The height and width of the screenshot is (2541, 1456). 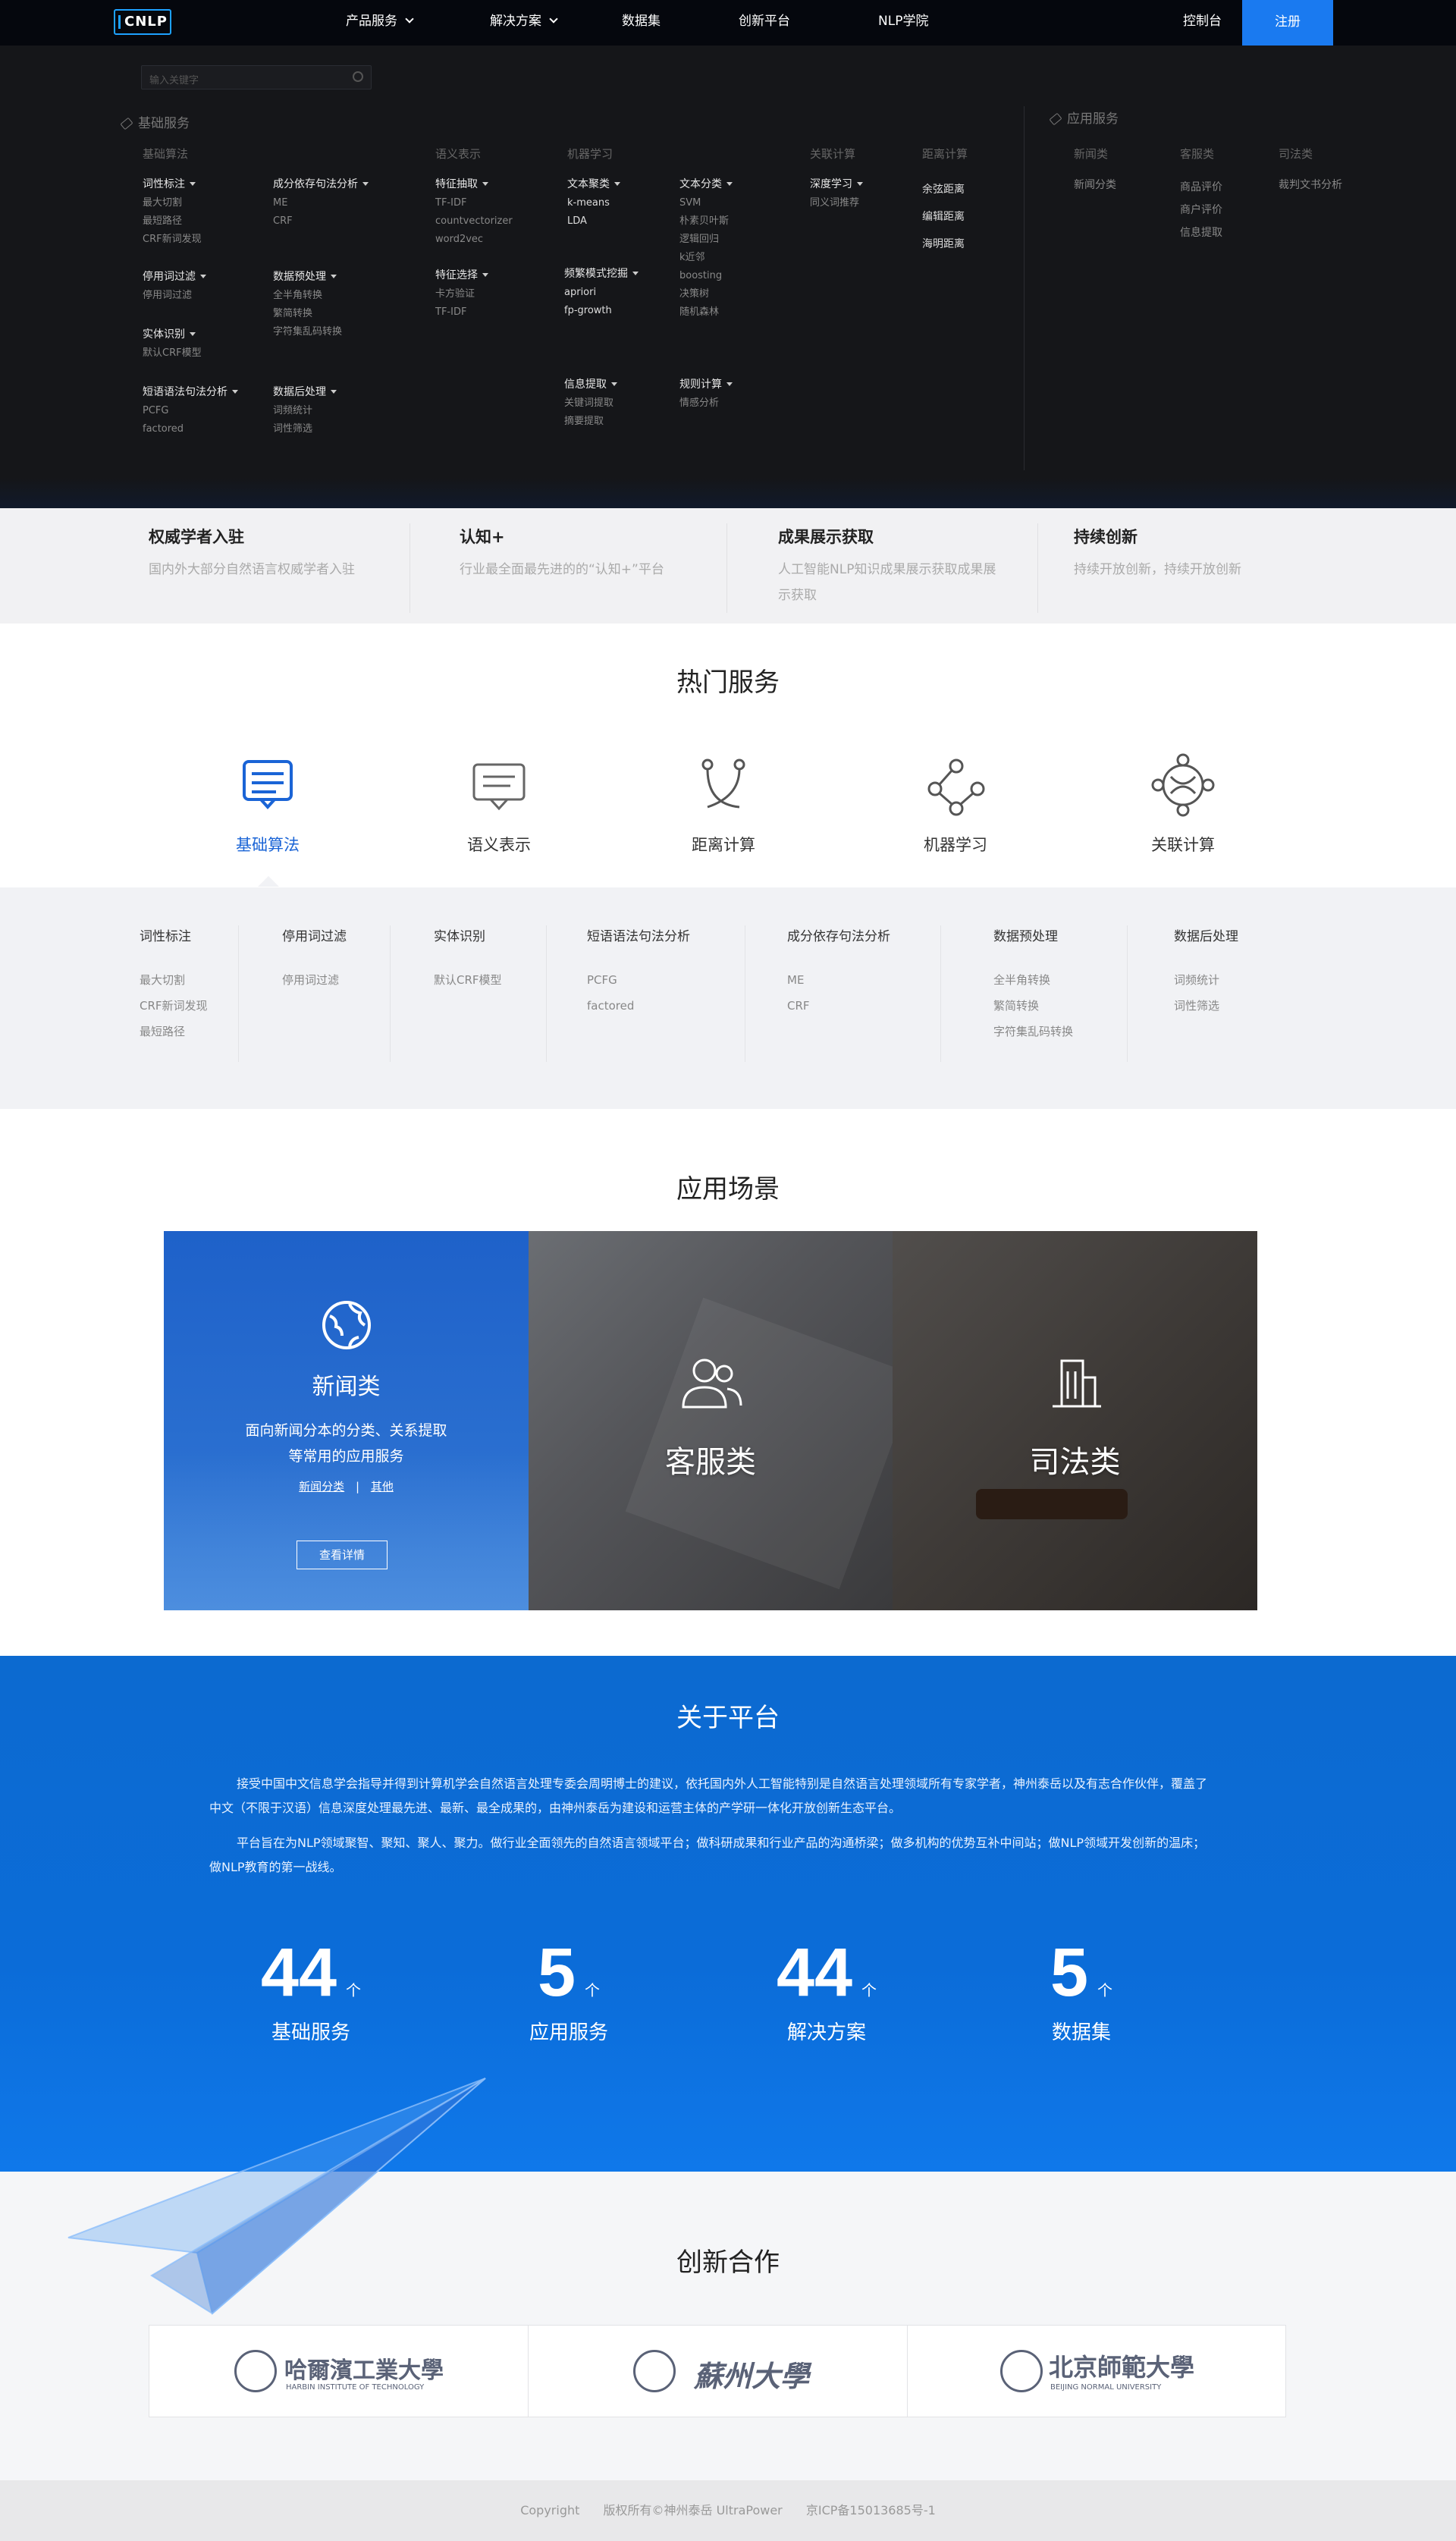 What do you see at coordinates (499, 804) in the screenshot?
I see `service-semantic: 语义表示` at bounding box center [499, 804].